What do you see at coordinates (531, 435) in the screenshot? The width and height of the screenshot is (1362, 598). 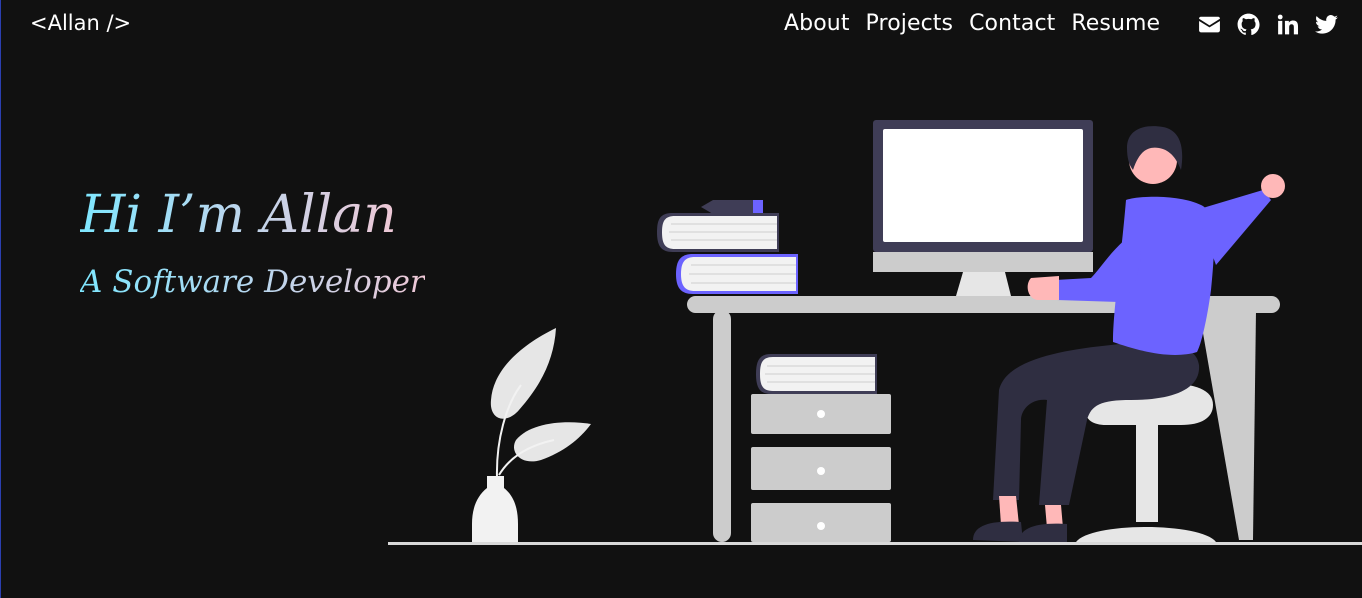 I see `plant-icon` at bounding box center [531, 435].